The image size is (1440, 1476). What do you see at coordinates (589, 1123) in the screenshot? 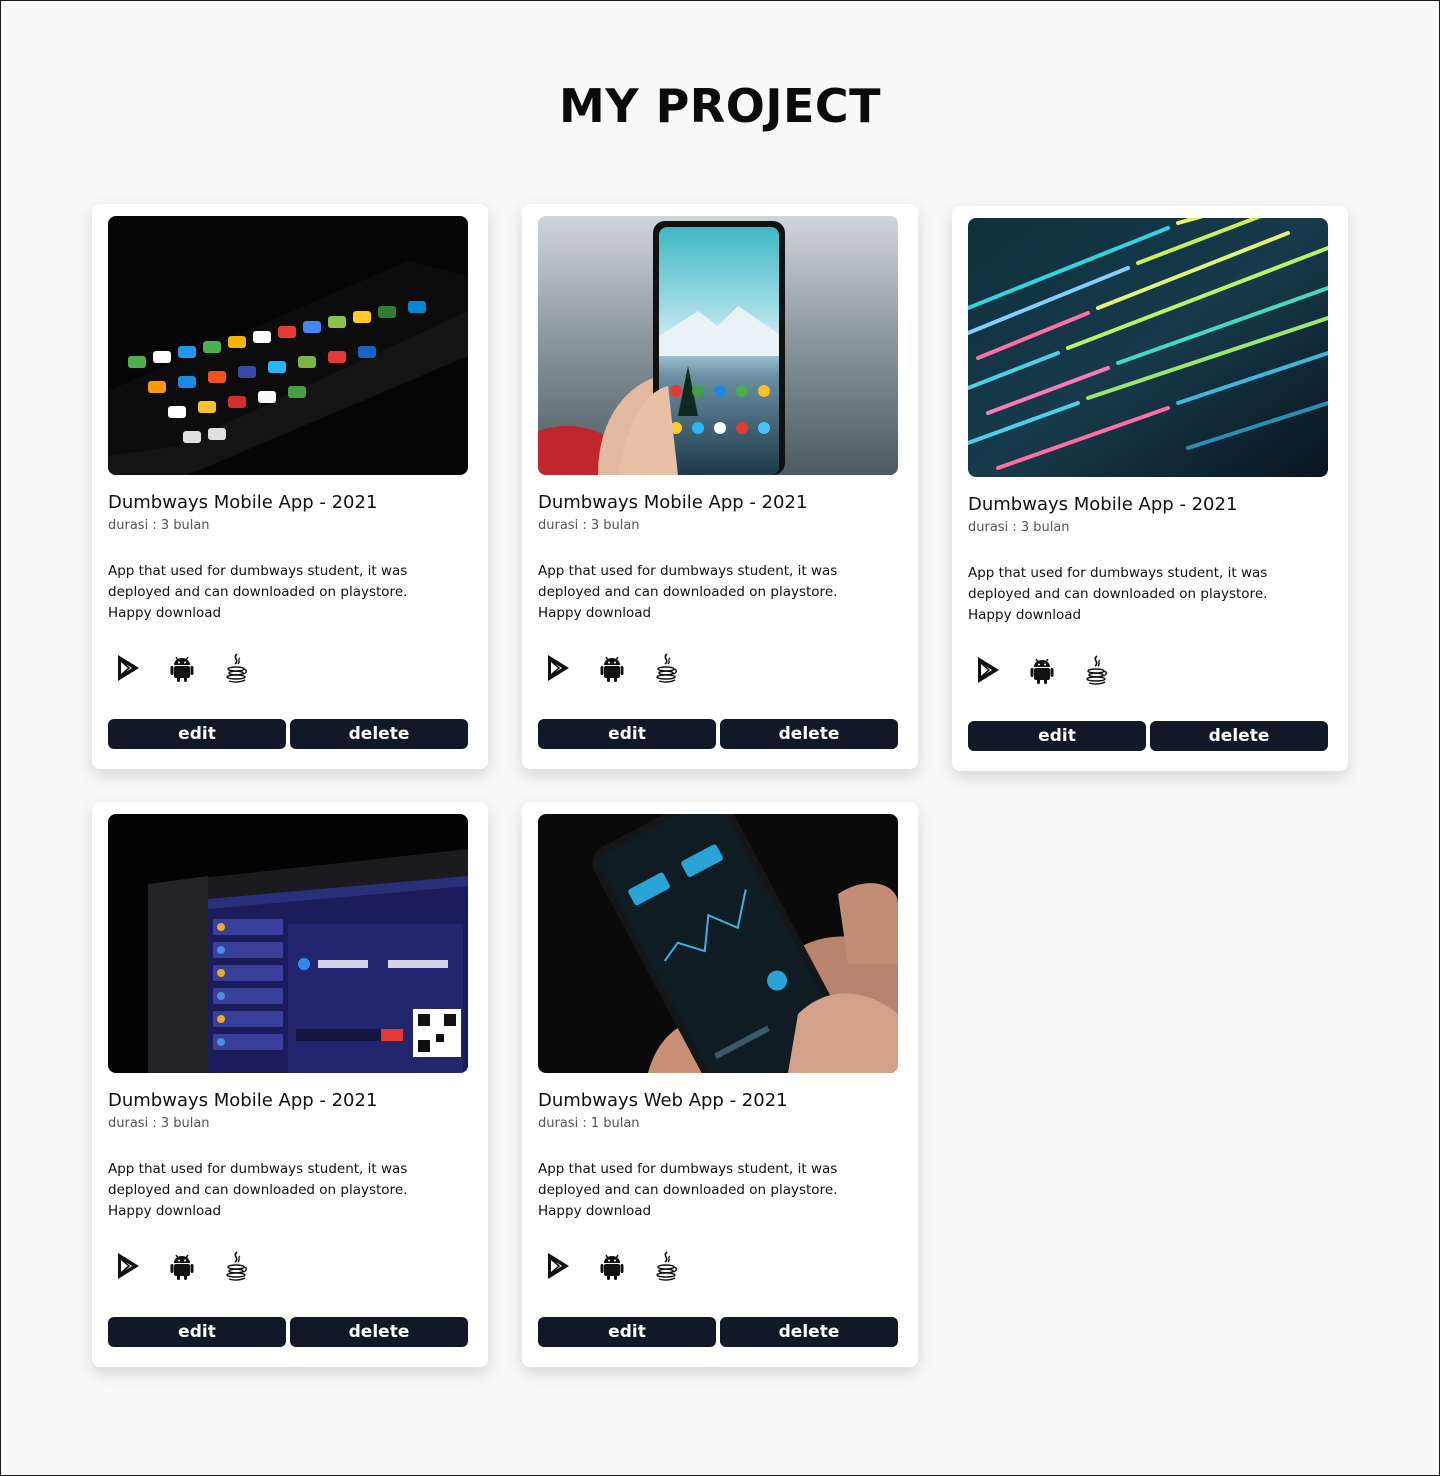
I see `project-duration: durasi : 1 bulan` at bounding box center [589, 1123].